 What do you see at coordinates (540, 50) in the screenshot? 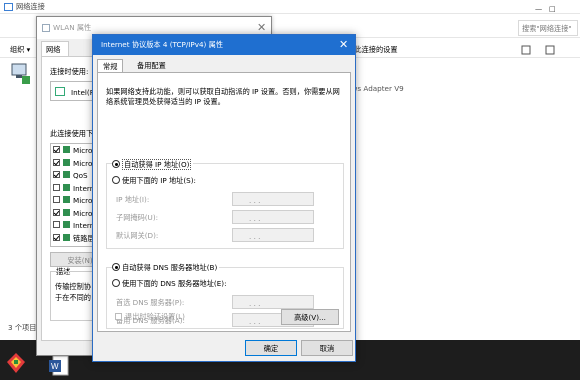
I see `view-options-icon` at bounding box center [540, 50].